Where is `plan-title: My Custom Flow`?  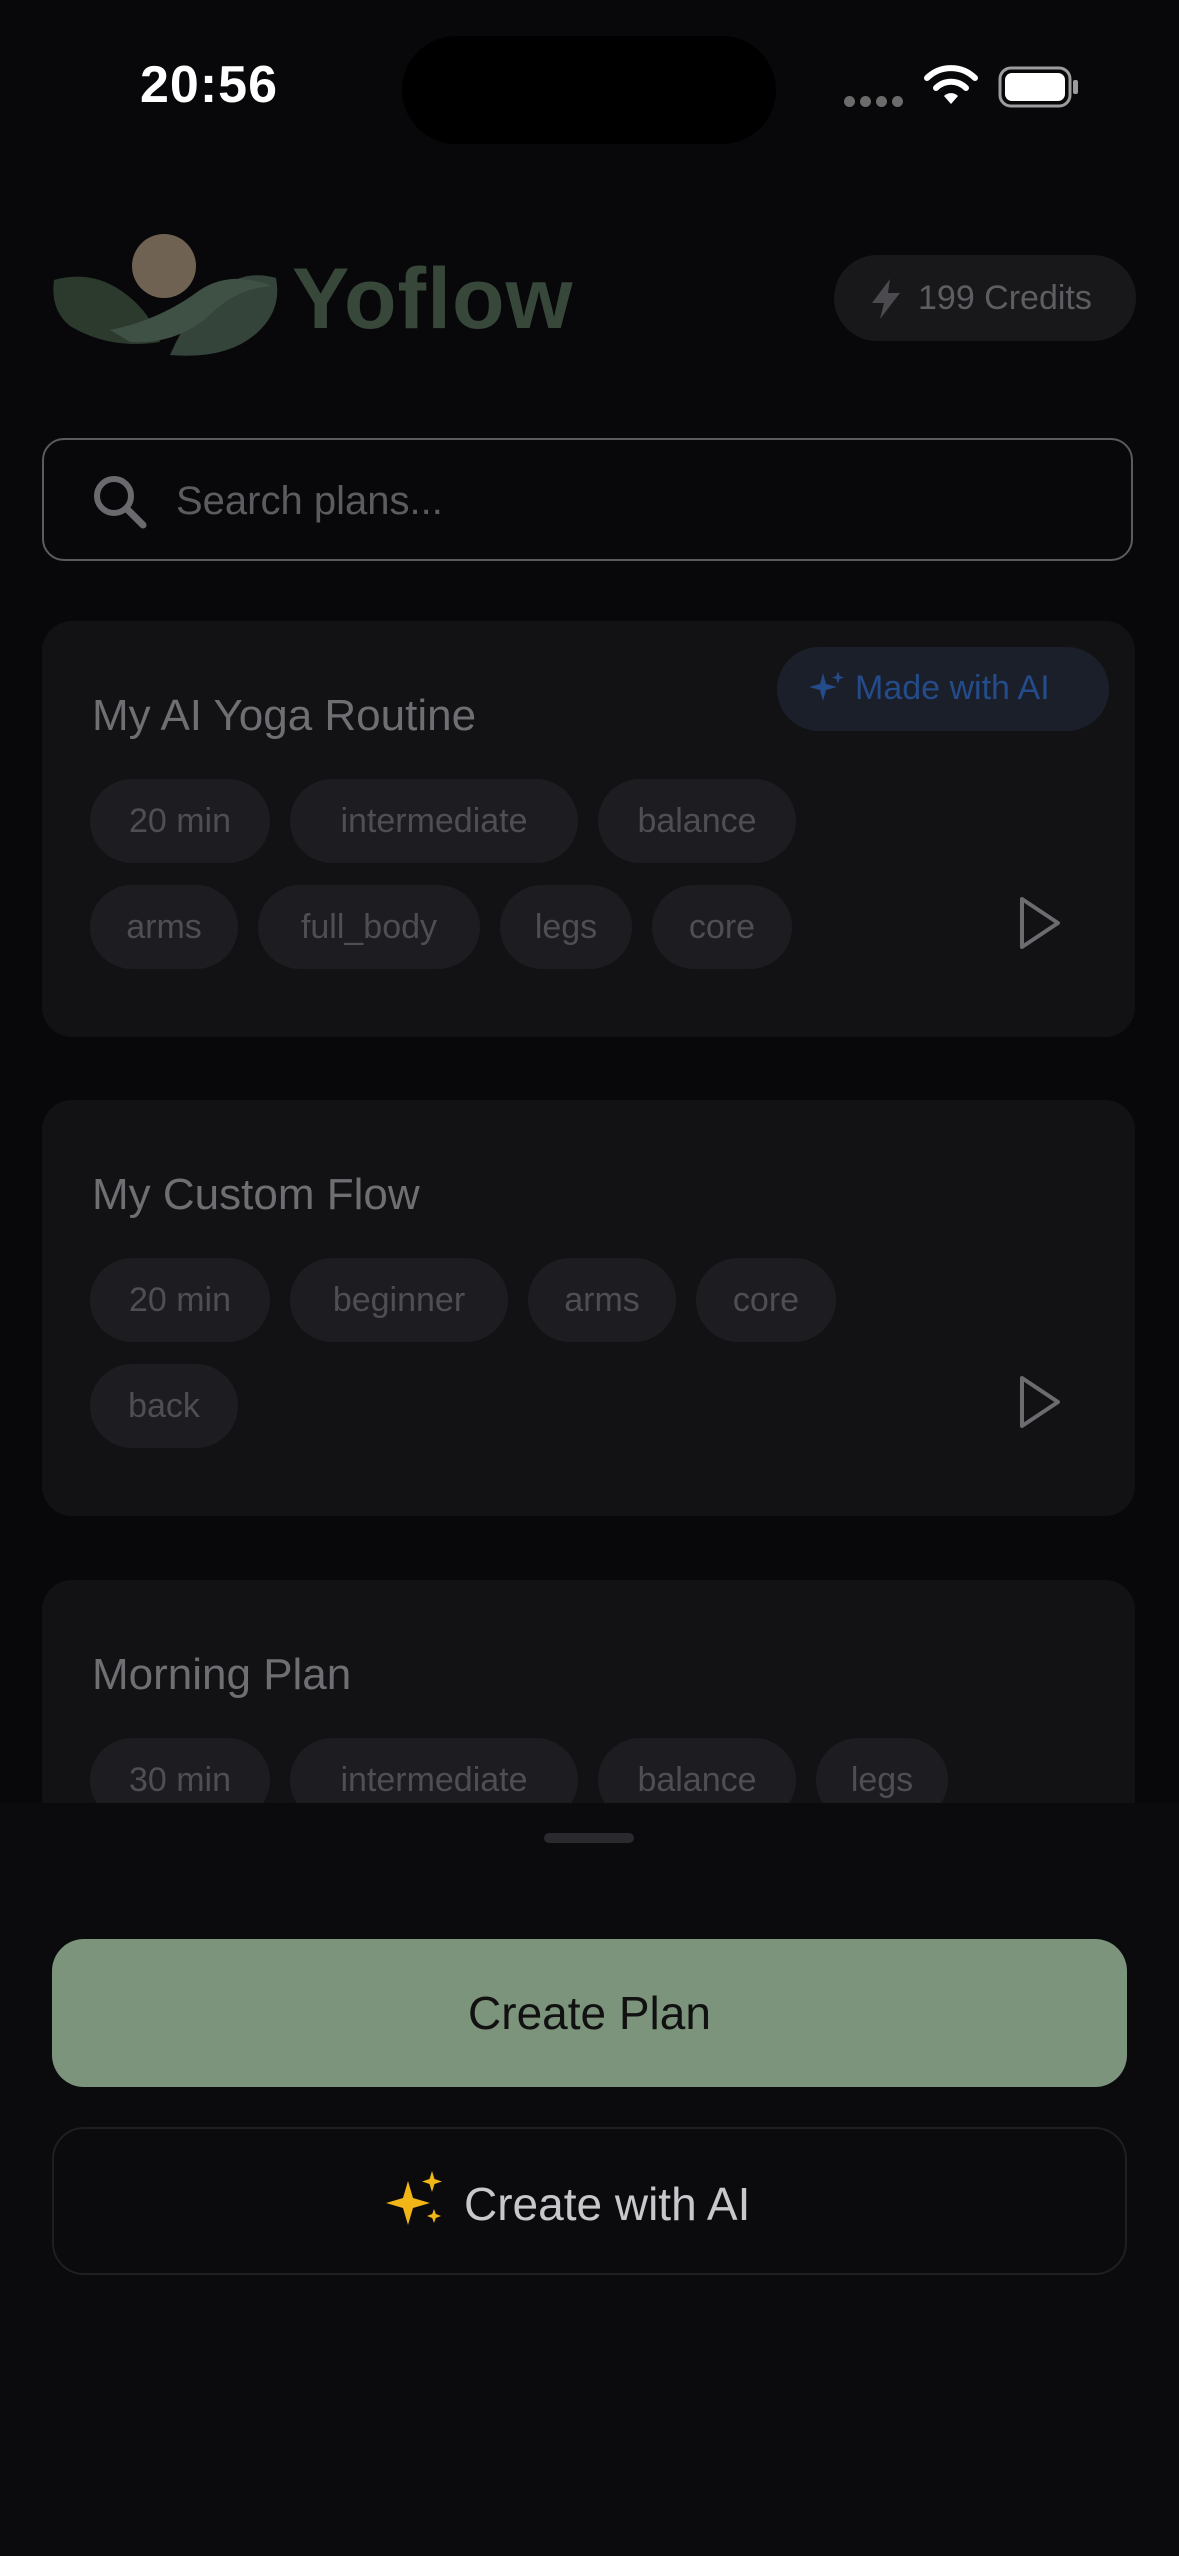 plan-title: My Custom Flow is located at coordinates (256, 1194).